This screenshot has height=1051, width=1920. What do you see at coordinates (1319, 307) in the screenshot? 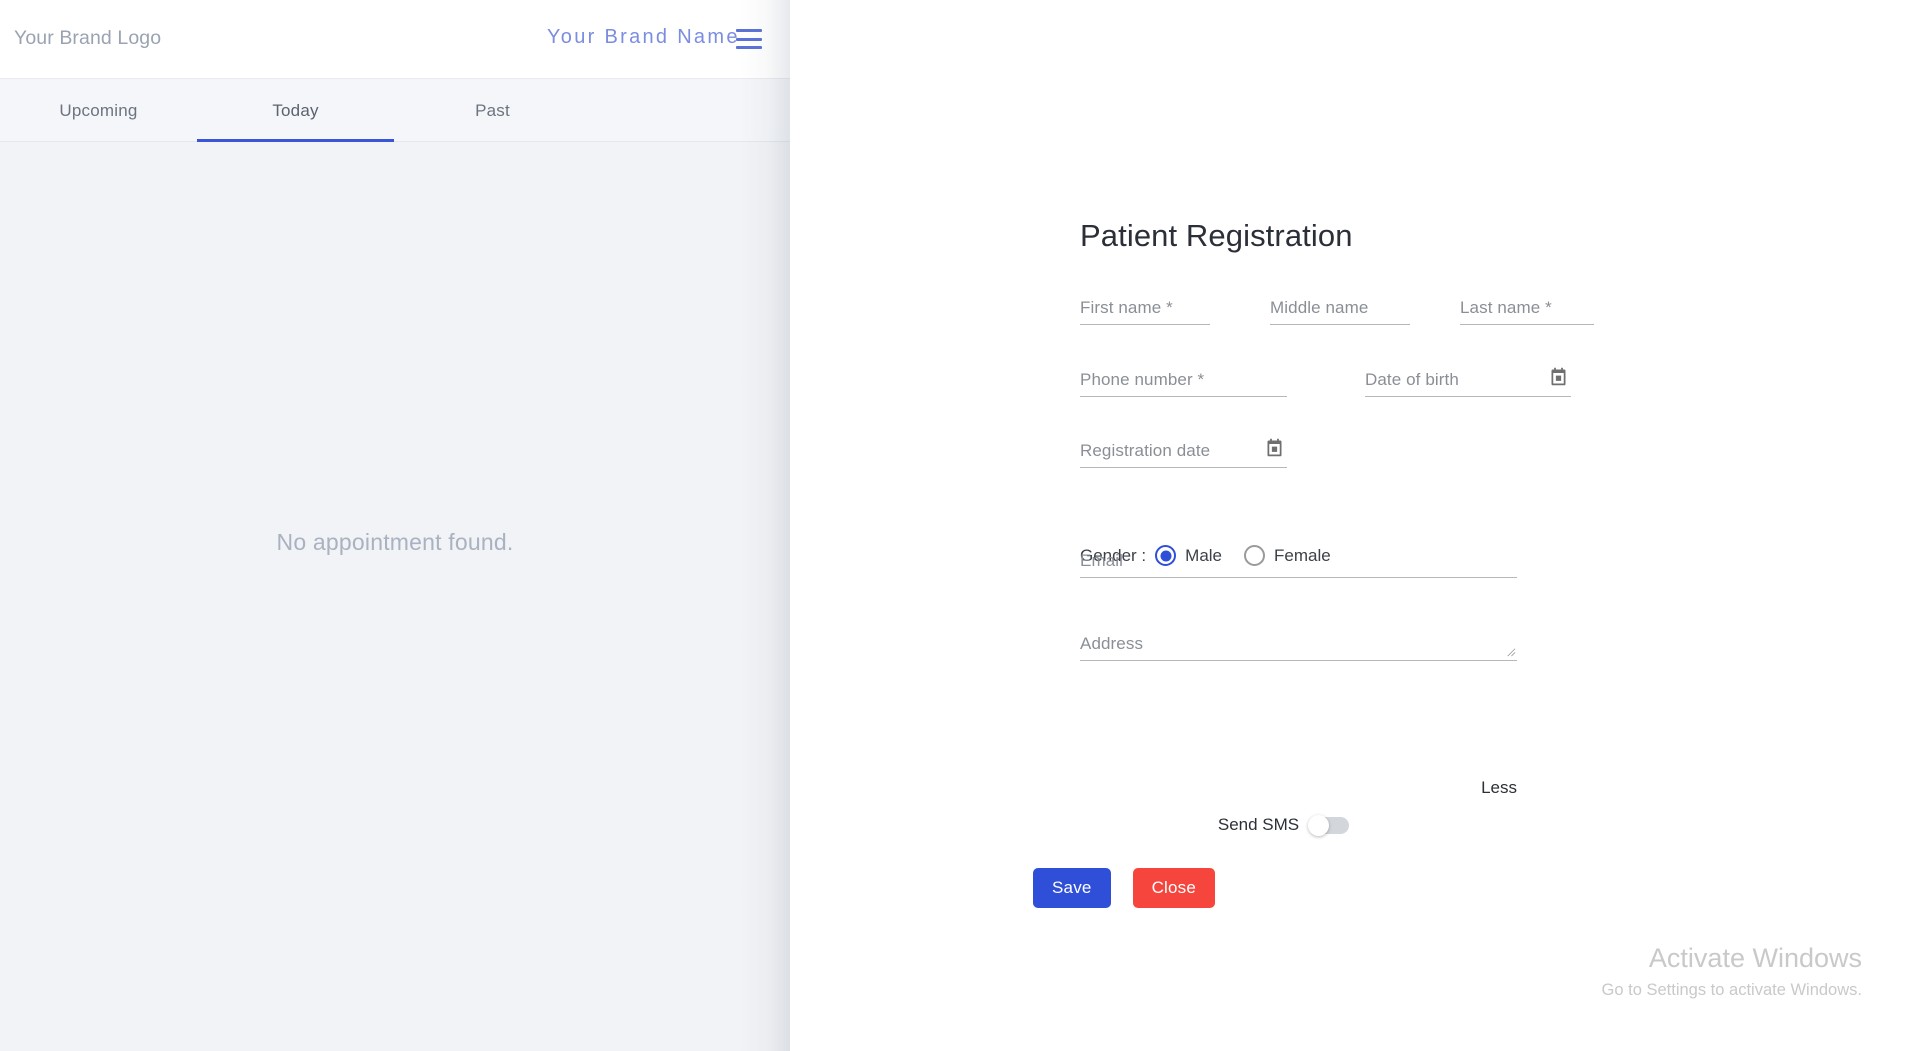
I see `middle-name-label: Middle name` at bounding box center [1319, 307].